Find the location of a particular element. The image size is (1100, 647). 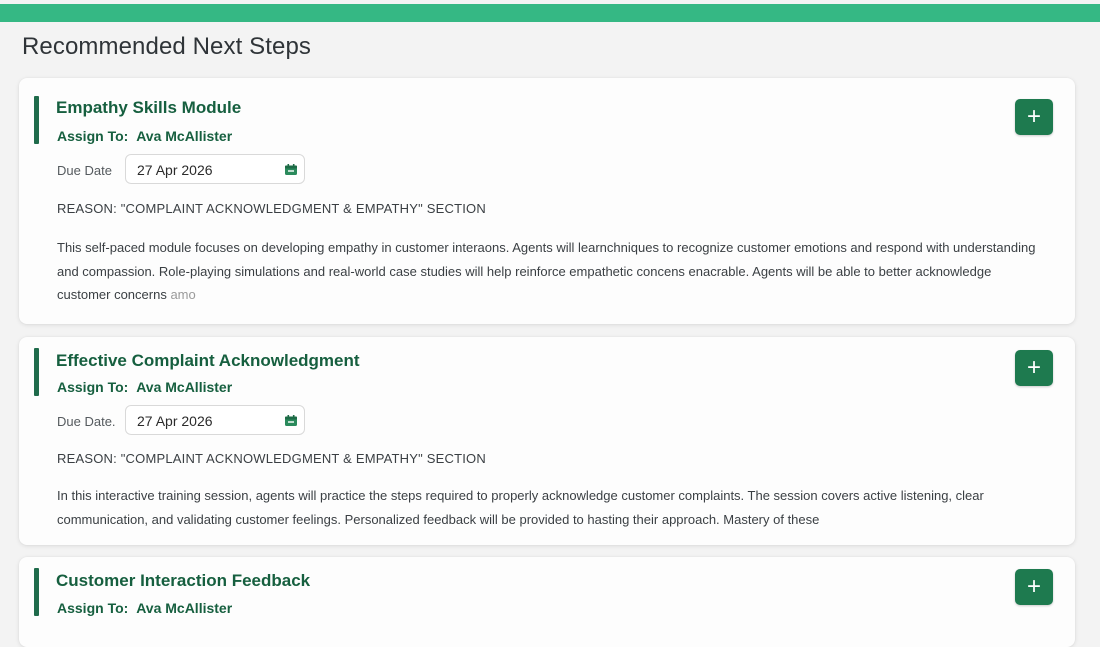

due-date-label: Due Date. is located at coordinates (86, 421).